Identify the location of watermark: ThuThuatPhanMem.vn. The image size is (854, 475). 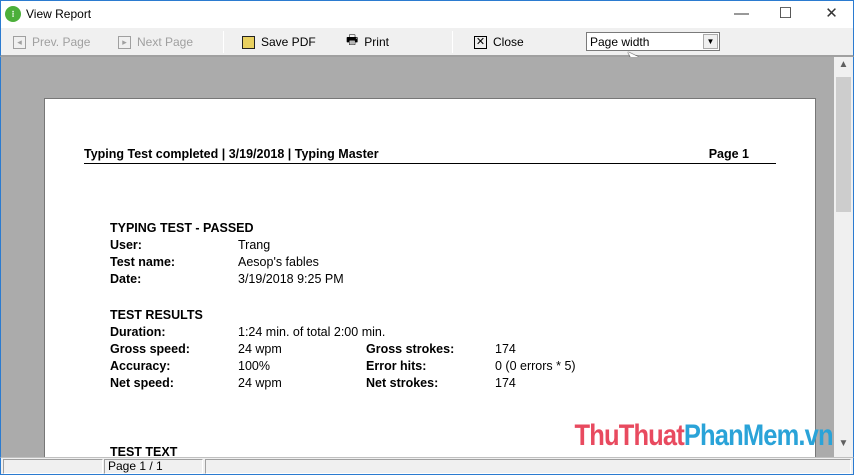
(704, 436).